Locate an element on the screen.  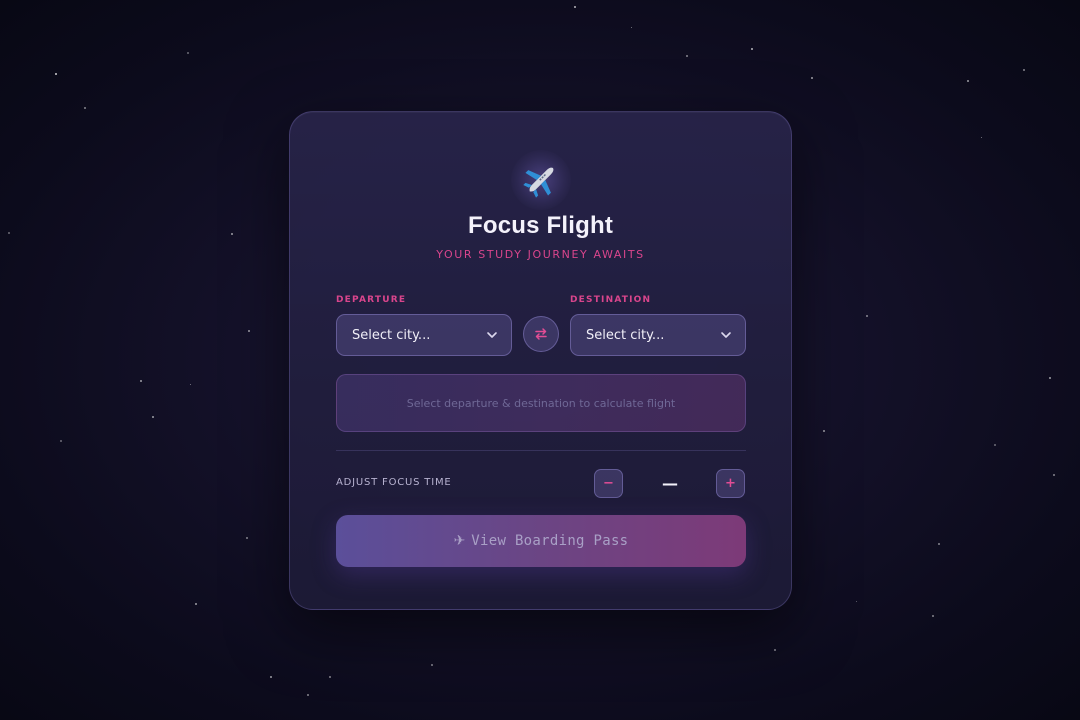
departure-label: DEPARTURE is located at coordinates (371, 300).